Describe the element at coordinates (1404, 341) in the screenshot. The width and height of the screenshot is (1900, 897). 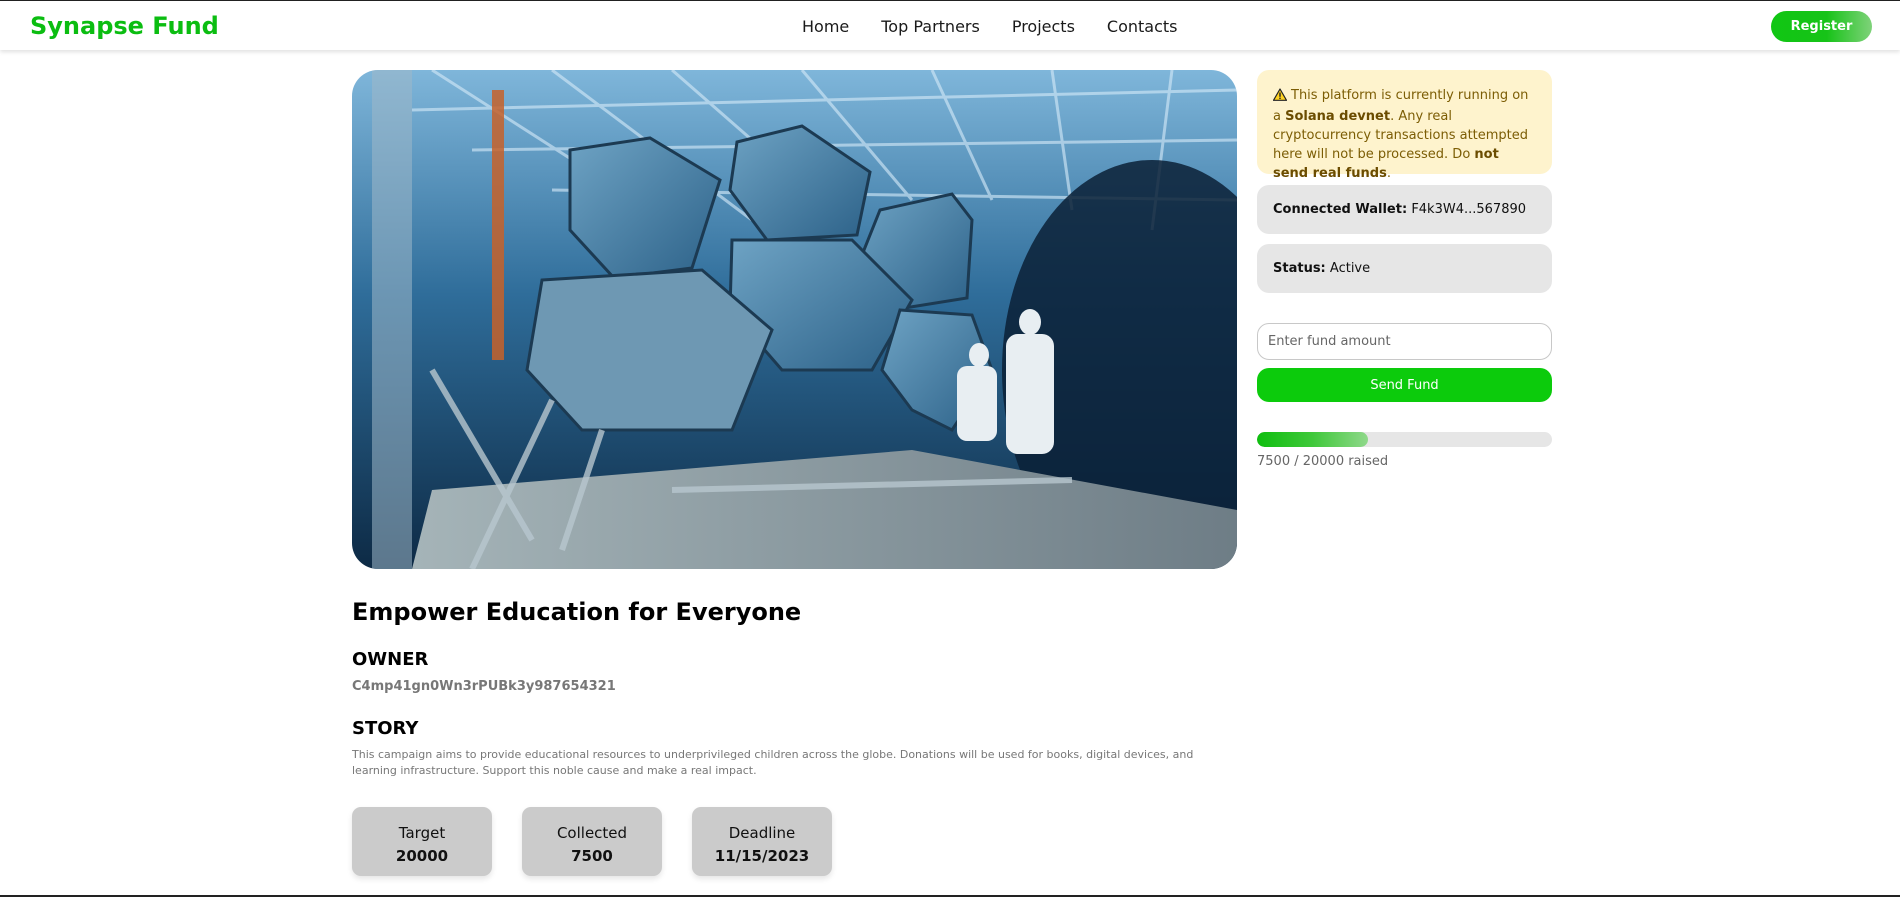
I see `fund-amount-input` at that location.